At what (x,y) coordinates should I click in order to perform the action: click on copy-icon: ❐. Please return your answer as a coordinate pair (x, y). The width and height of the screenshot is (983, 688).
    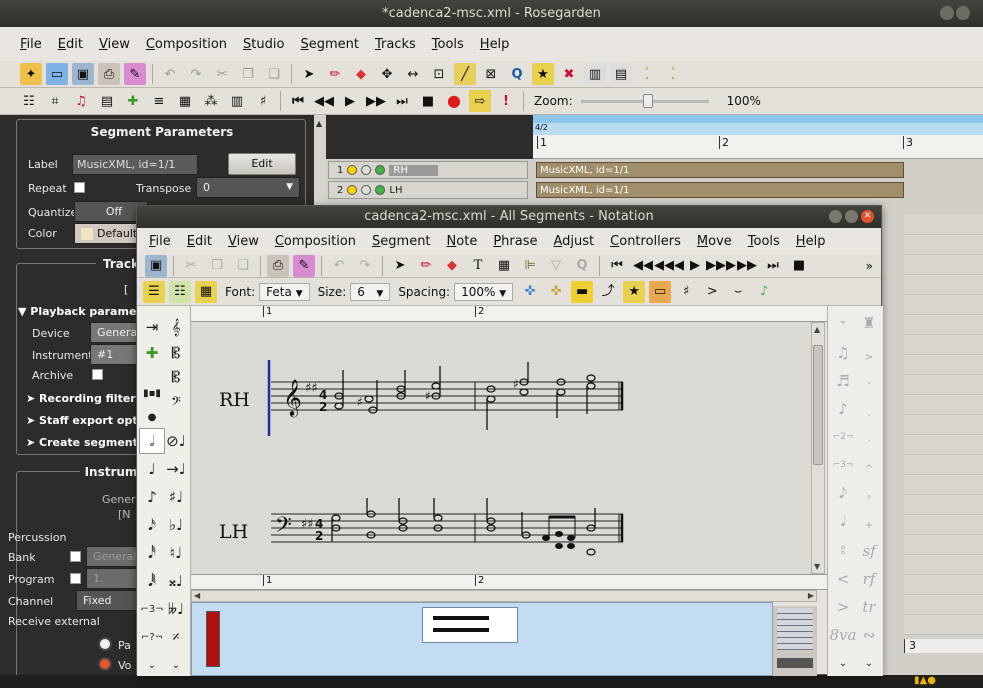
    Looking at the image, I should click on (248, 74).